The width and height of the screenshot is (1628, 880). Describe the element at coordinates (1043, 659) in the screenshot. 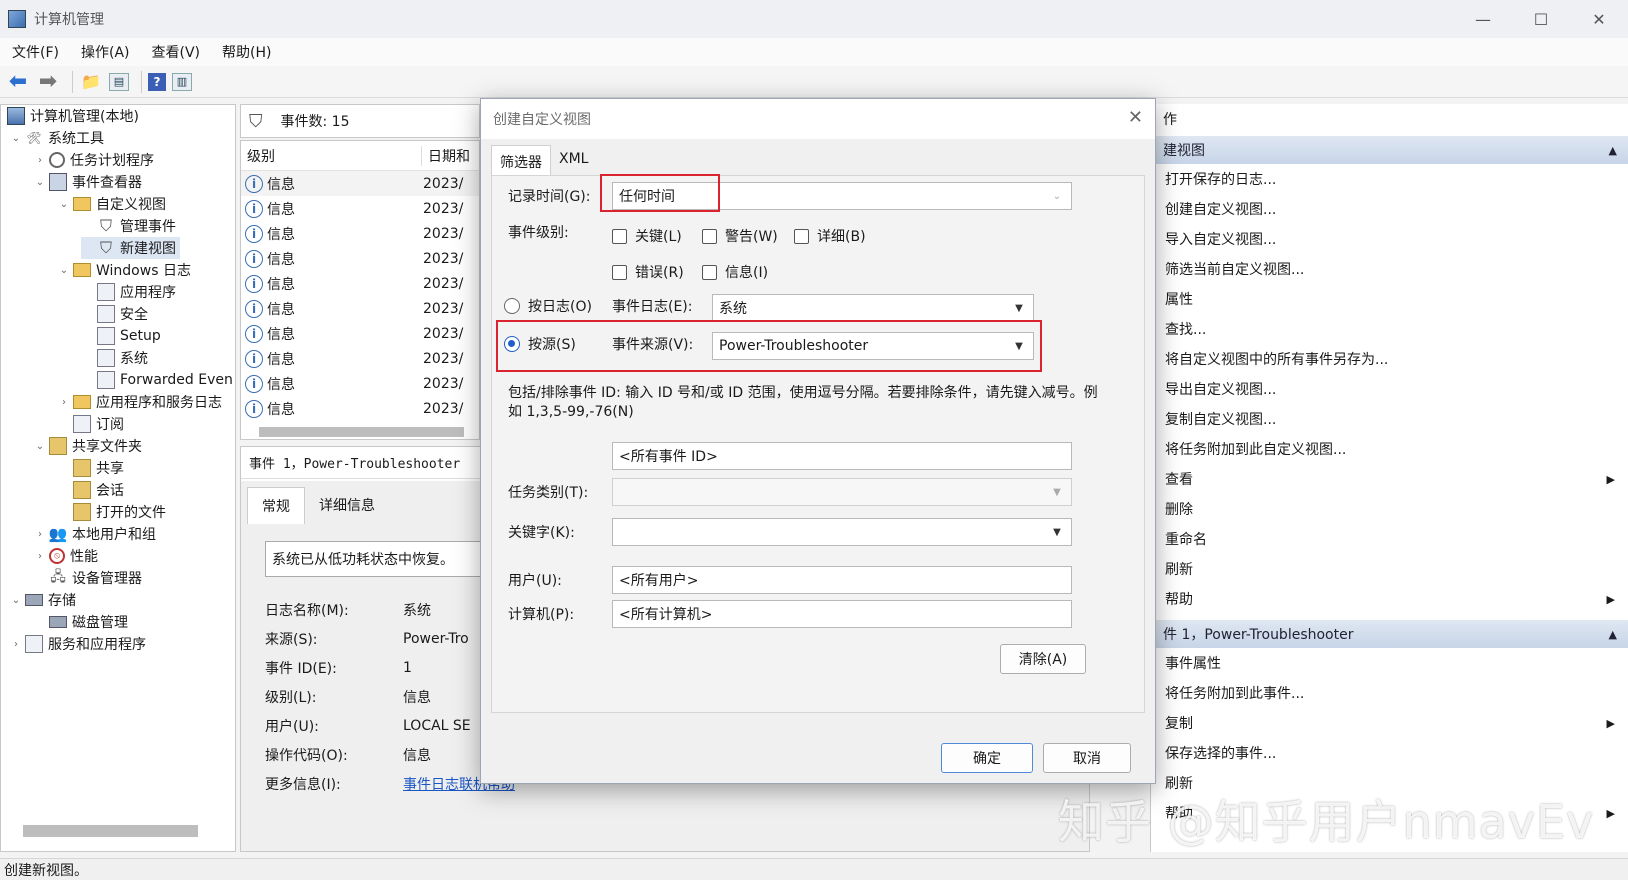

I see `clear-button: 清除(A)` at that location.